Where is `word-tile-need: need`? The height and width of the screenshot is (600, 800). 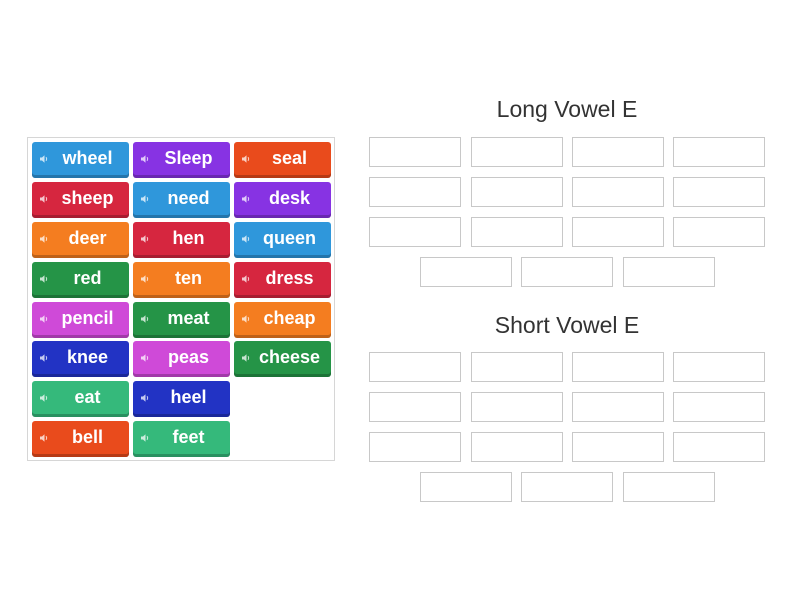
word-tile-need: need is located at coordinates (181, 200).